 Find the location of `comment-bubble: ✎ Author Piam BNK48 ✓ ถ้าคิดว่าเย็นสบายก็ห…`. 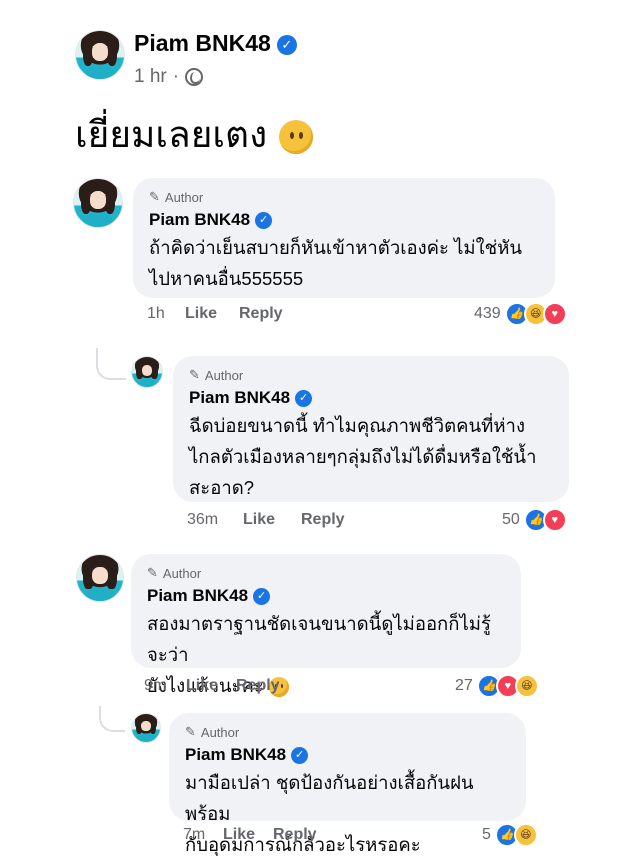

comment-bubble: ✎ Author Piam BNK48 ✓ ถ้าคิดว่าเย็นสบายก็ห… is located at coordinates (344, 238).